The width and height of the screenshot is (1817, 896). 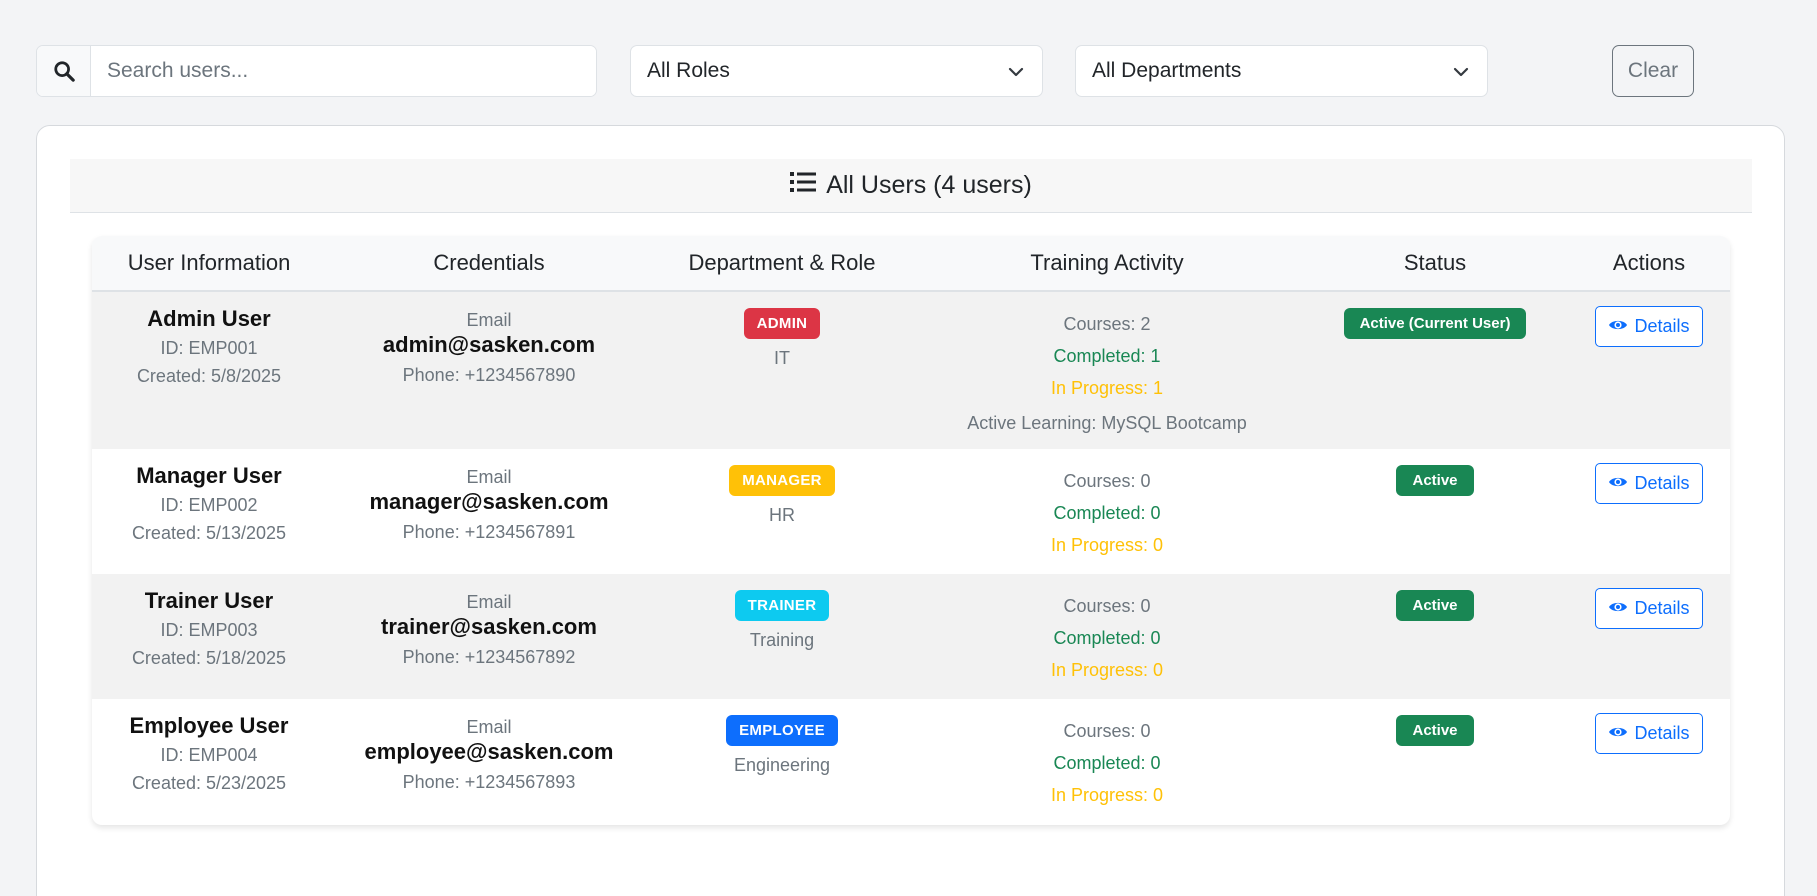 I want to click on user-created: Created: 5/13/2025, so click(x=209, y=533).